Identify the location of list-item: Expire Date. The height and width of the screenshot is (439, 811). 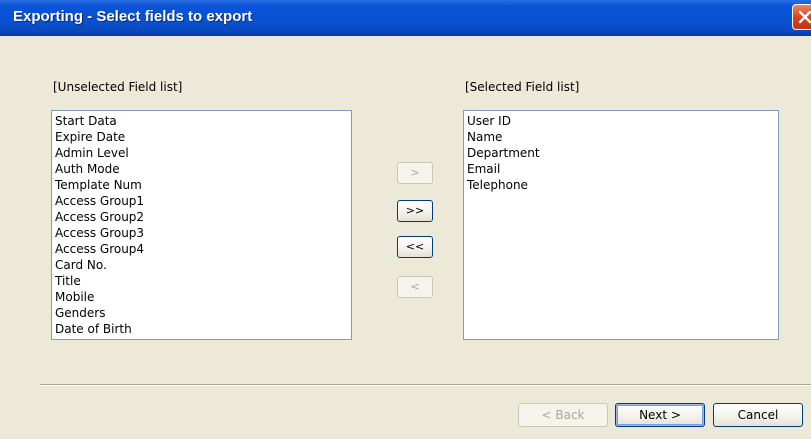
(201, 137).